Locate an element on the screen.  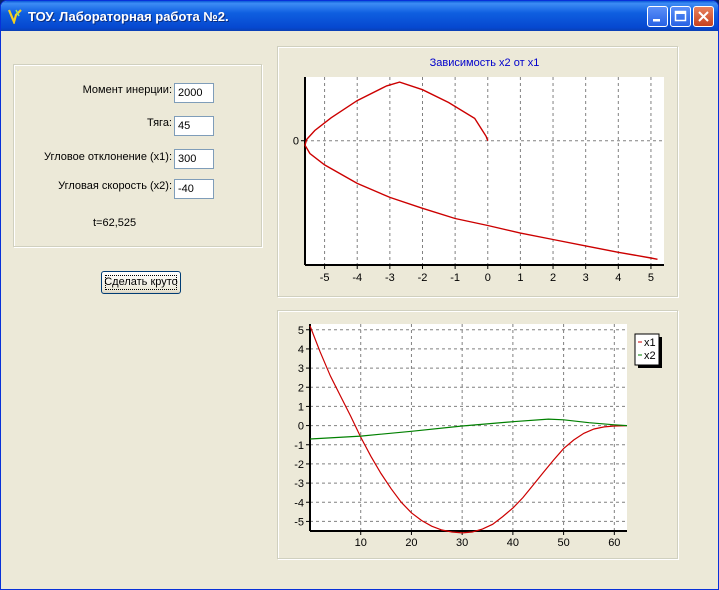
x-tick-label: 50 is located at coordinates (563, 543).